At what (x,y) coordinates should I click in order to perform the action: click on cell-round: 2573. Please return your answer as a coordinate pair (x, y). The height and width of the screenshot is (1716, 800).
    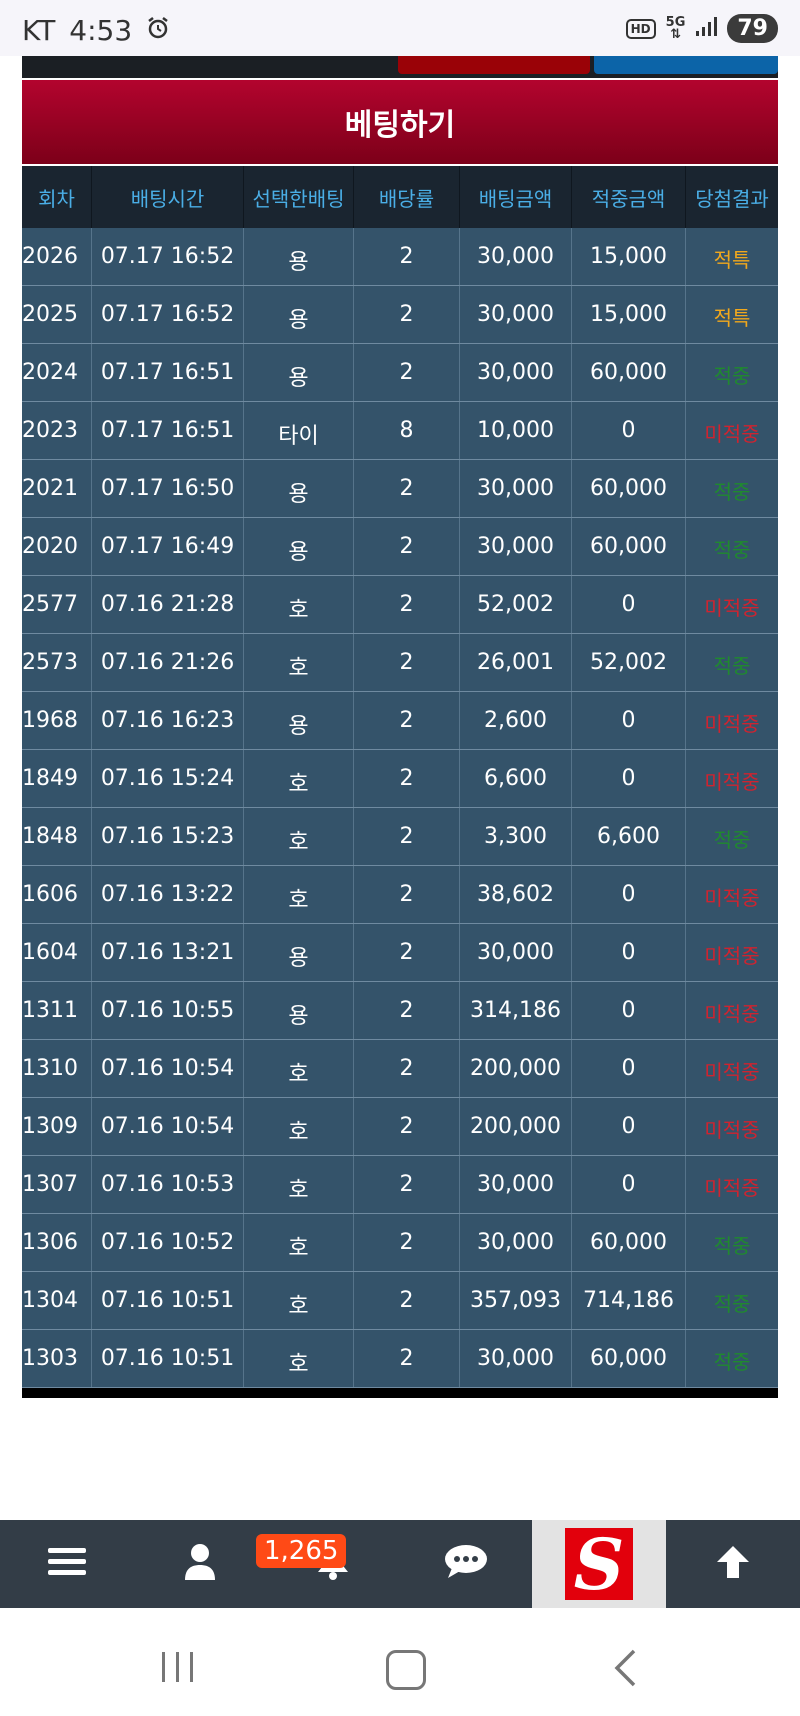
    Looking at the image, I should click on (57, 662).